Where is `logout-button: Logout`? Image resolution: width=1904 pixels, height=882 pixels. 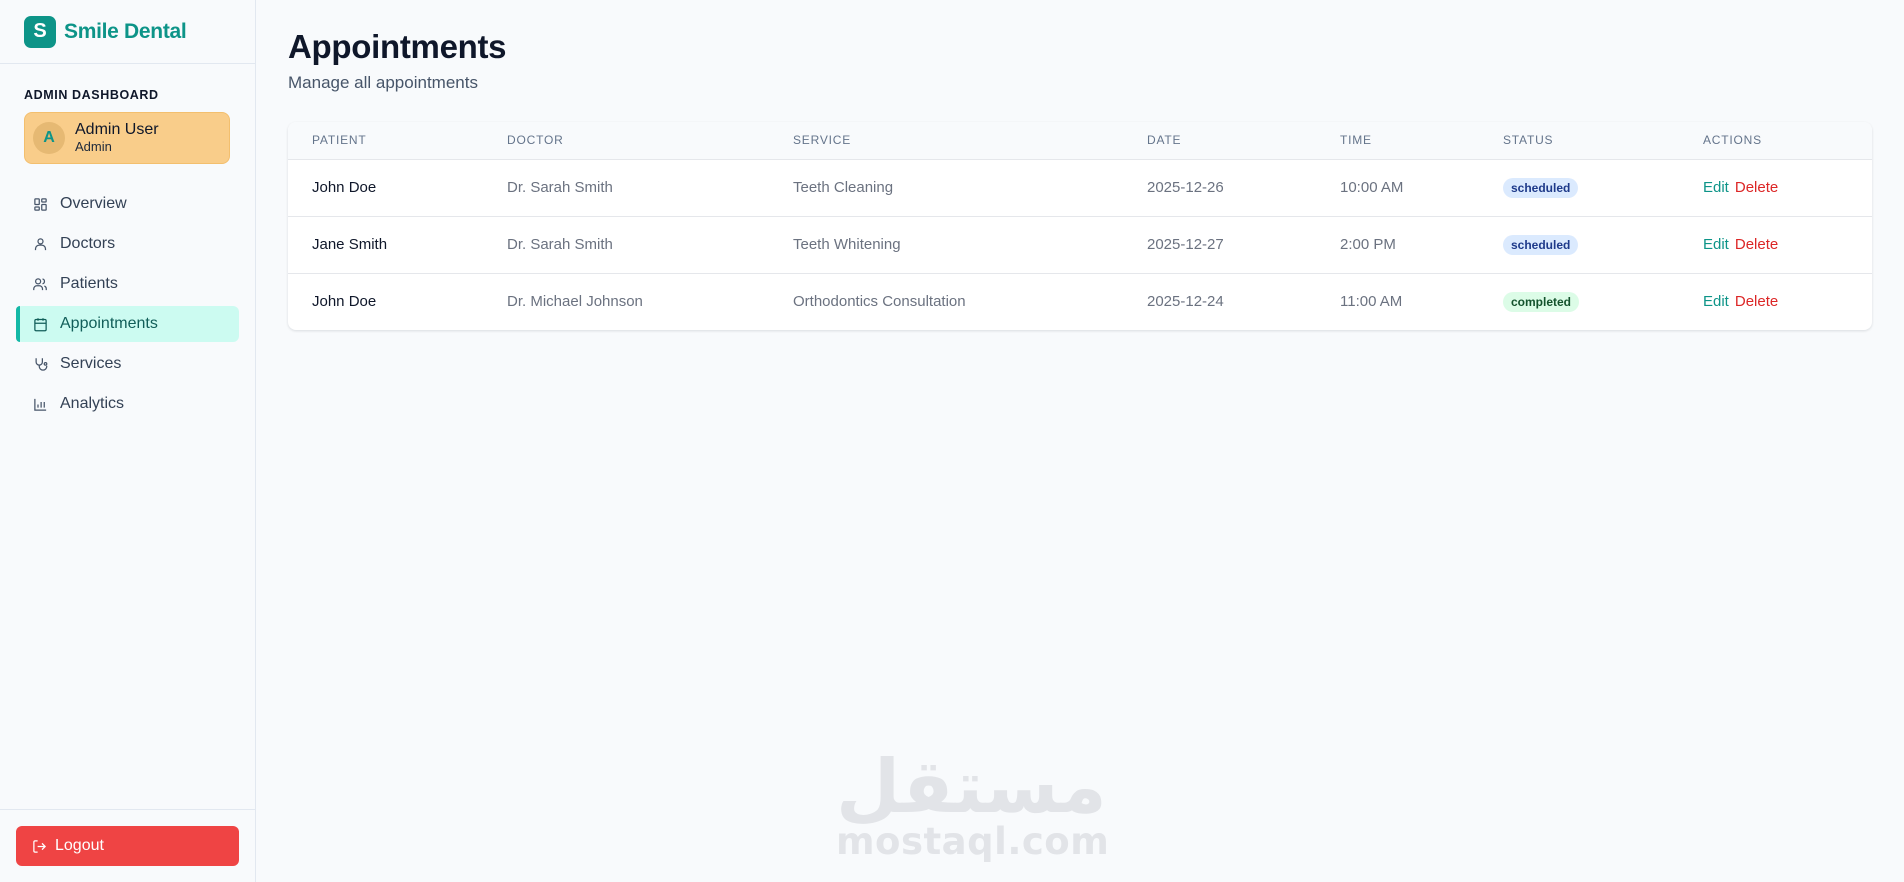 logout-button: Logout is located at coordinates (127, 846).